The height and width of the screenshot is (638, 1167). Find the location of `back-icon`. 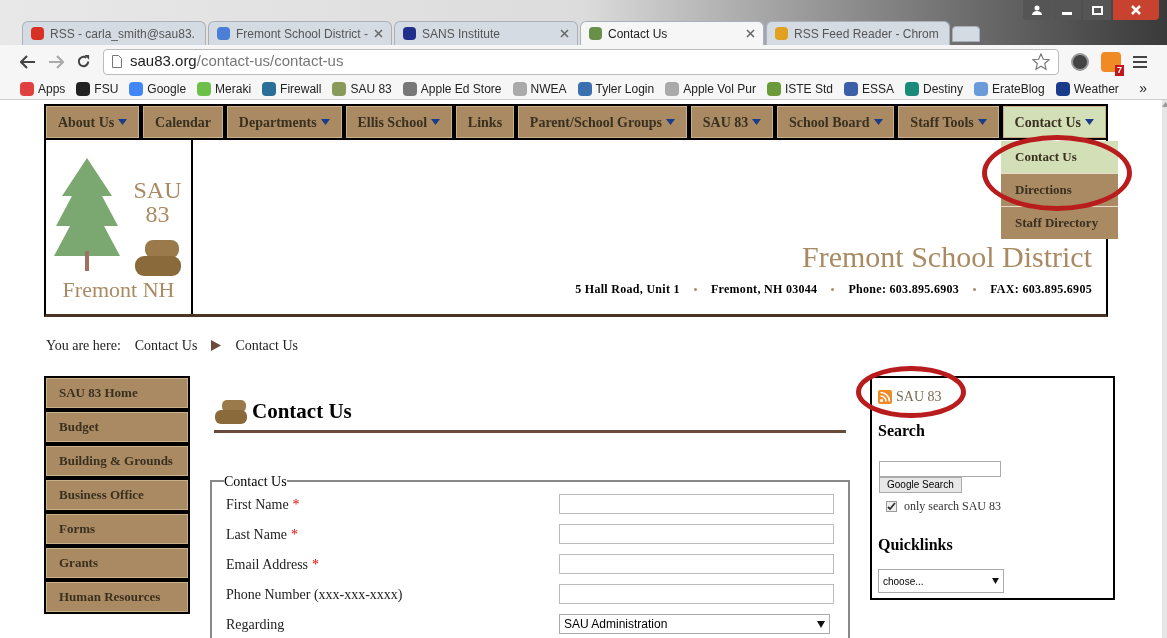

back-icon is located at coordinates (28, 61).